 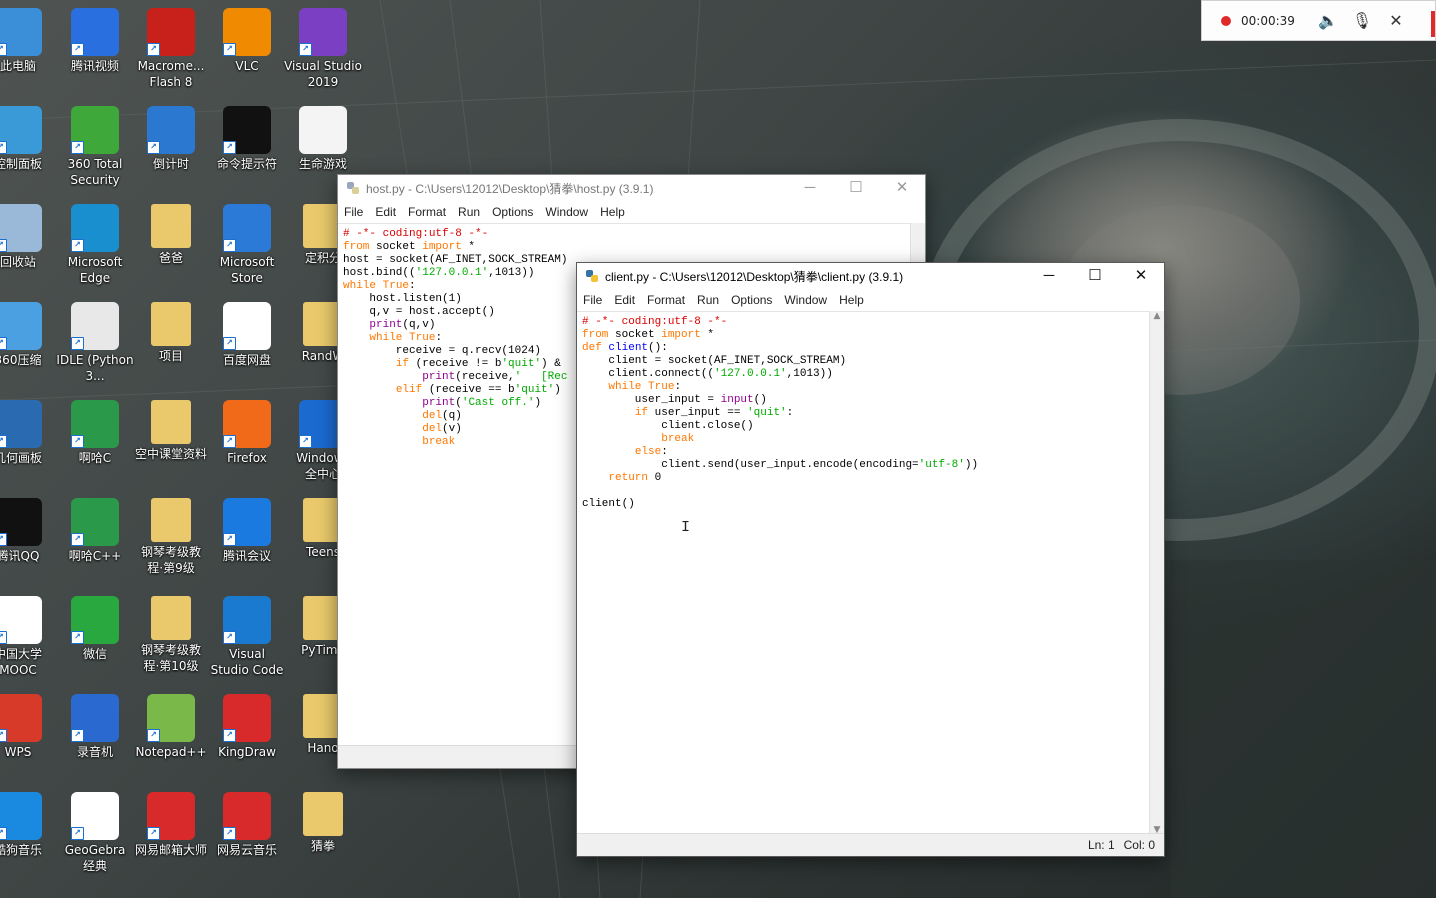 I want to click on desktop-icon: 钢琴考级教 程·第10级, so click(x=171, y=635).